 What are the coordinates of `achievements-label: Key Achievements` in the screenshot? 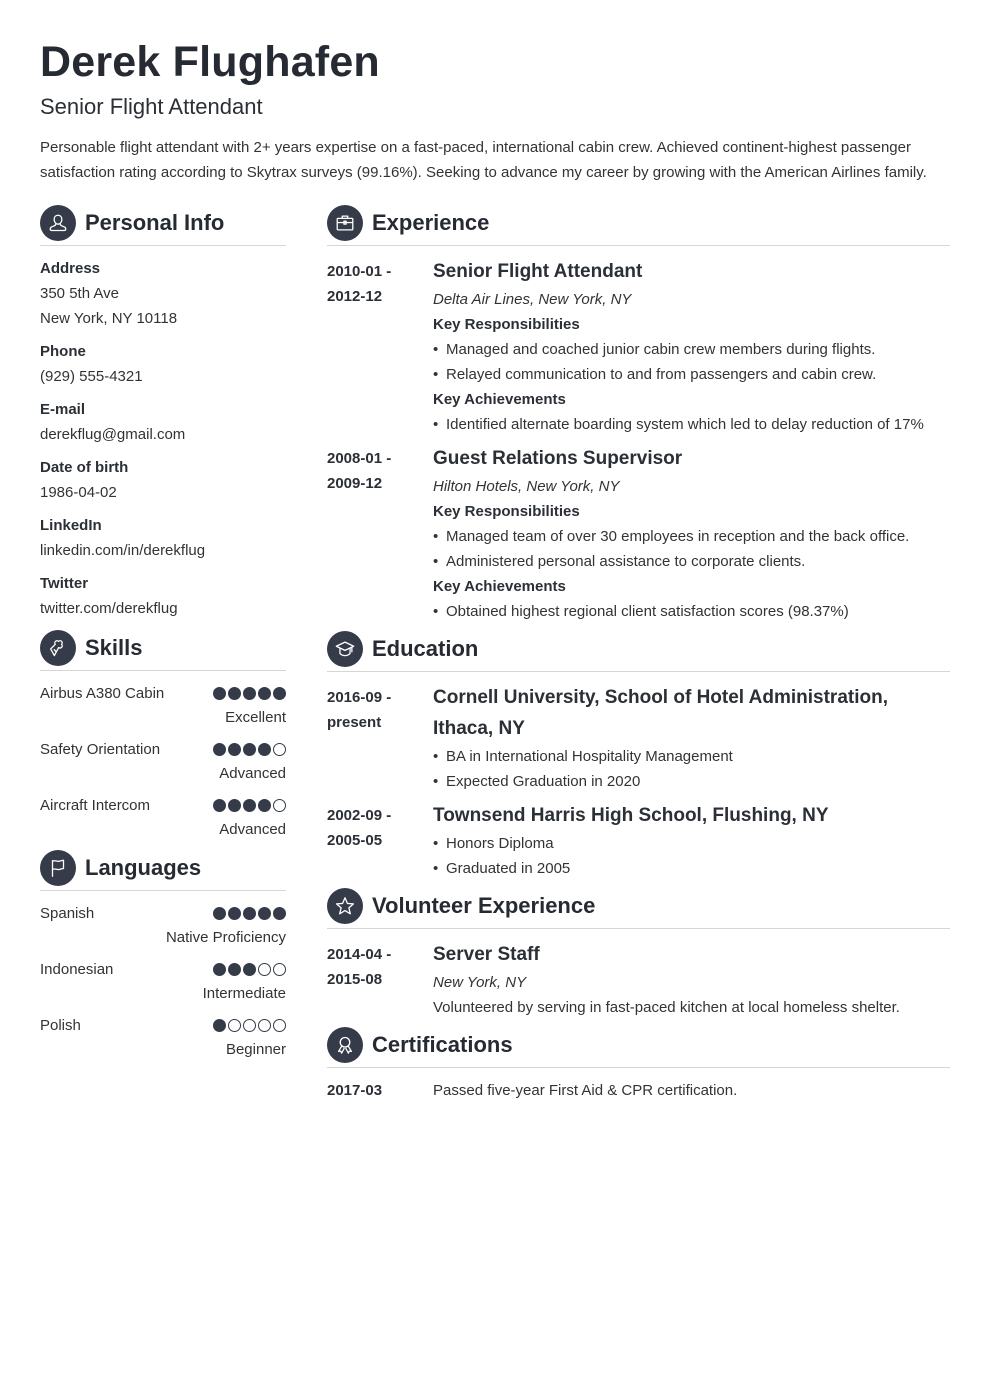 It's located at (499, 399).